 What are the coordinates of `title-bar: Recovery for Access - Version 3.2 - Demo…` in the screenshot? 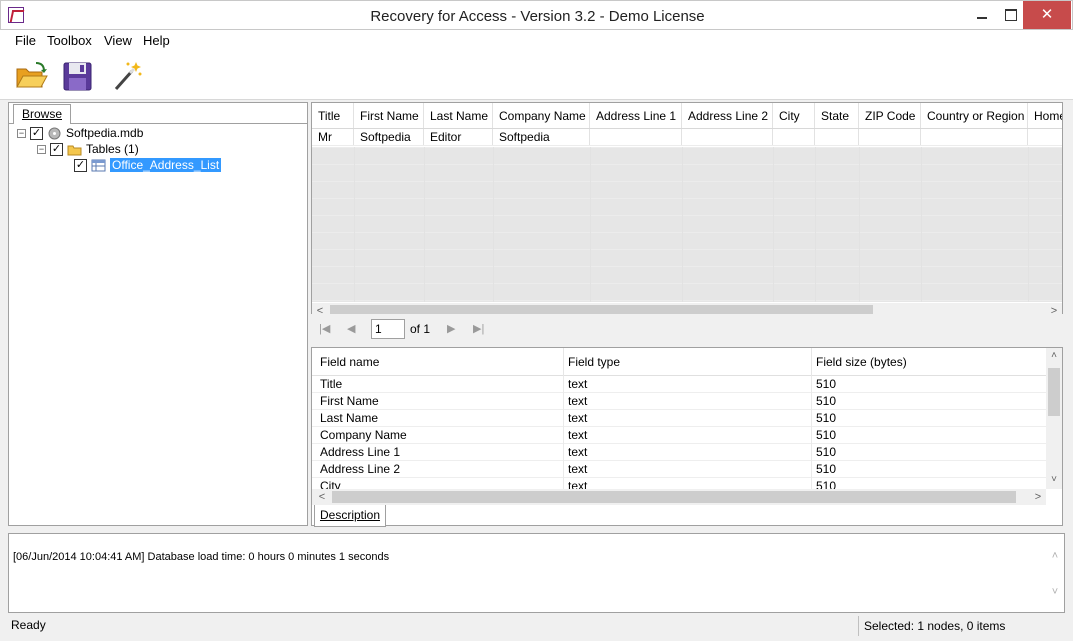 It's located at (536, 15).